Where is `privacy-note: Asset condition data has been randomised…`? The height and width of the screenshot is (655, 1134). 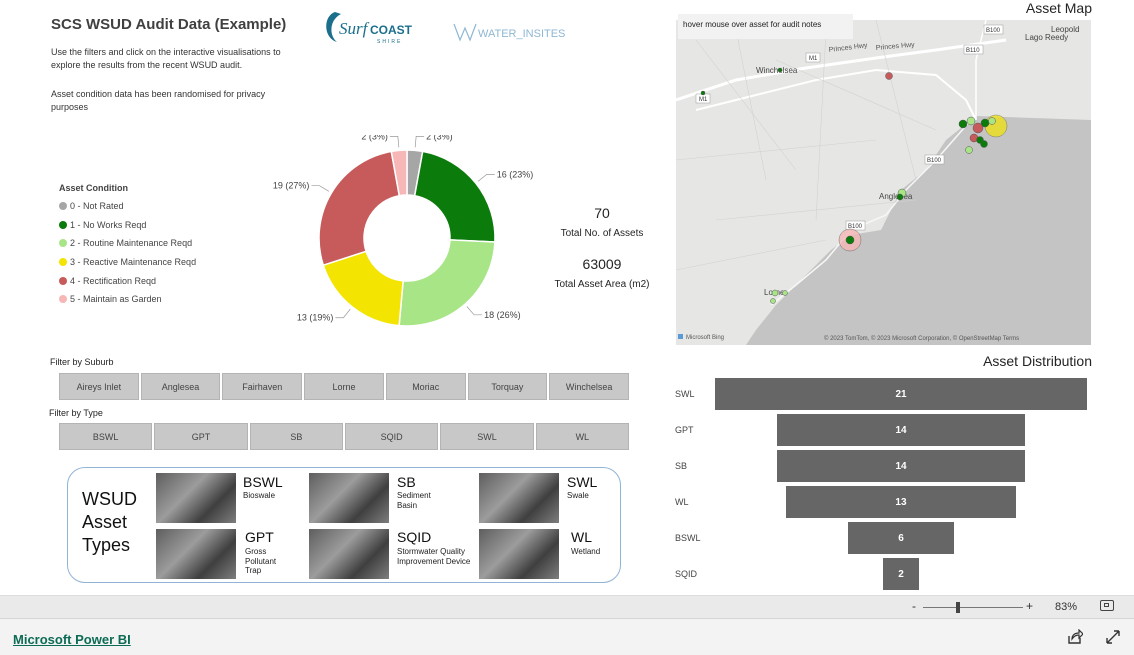
privacy-note: Asset condition data has been randomised… is located at coordinates (158, 100).